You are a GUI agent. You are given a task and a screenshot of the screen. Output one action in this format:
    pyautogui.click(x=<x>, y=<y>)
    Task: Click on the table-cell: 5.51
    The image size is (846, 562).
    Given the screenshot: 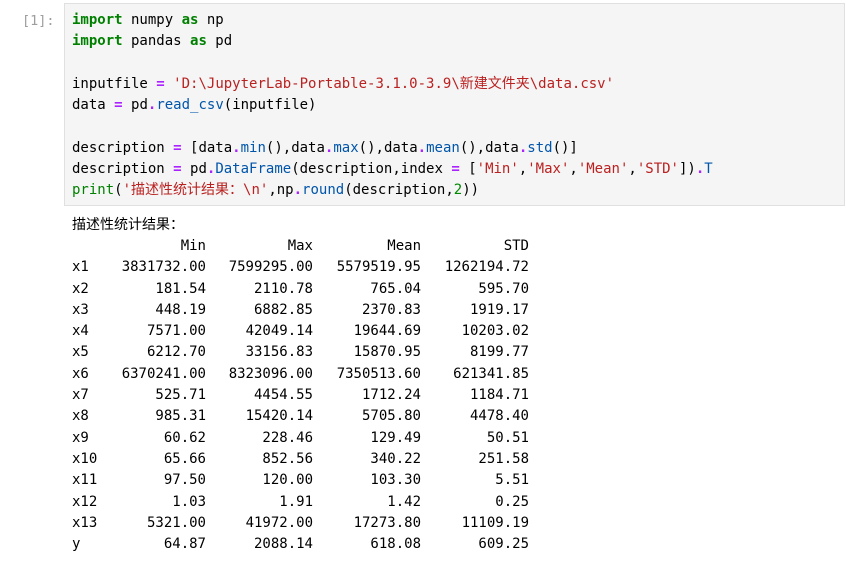 What is the action you would take?
    pyautogui.click(x=512, y=480)
    